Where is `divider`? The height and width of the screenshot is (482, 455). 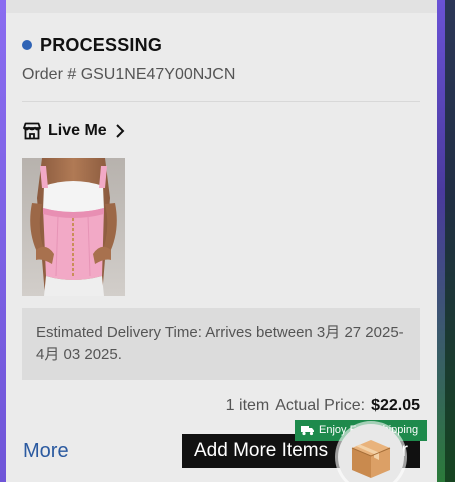 divider is located at coordinates (221, 101).